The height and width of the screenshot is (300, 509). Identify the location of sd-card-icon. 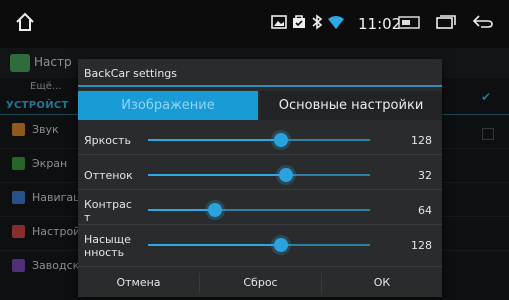
(409, 24).